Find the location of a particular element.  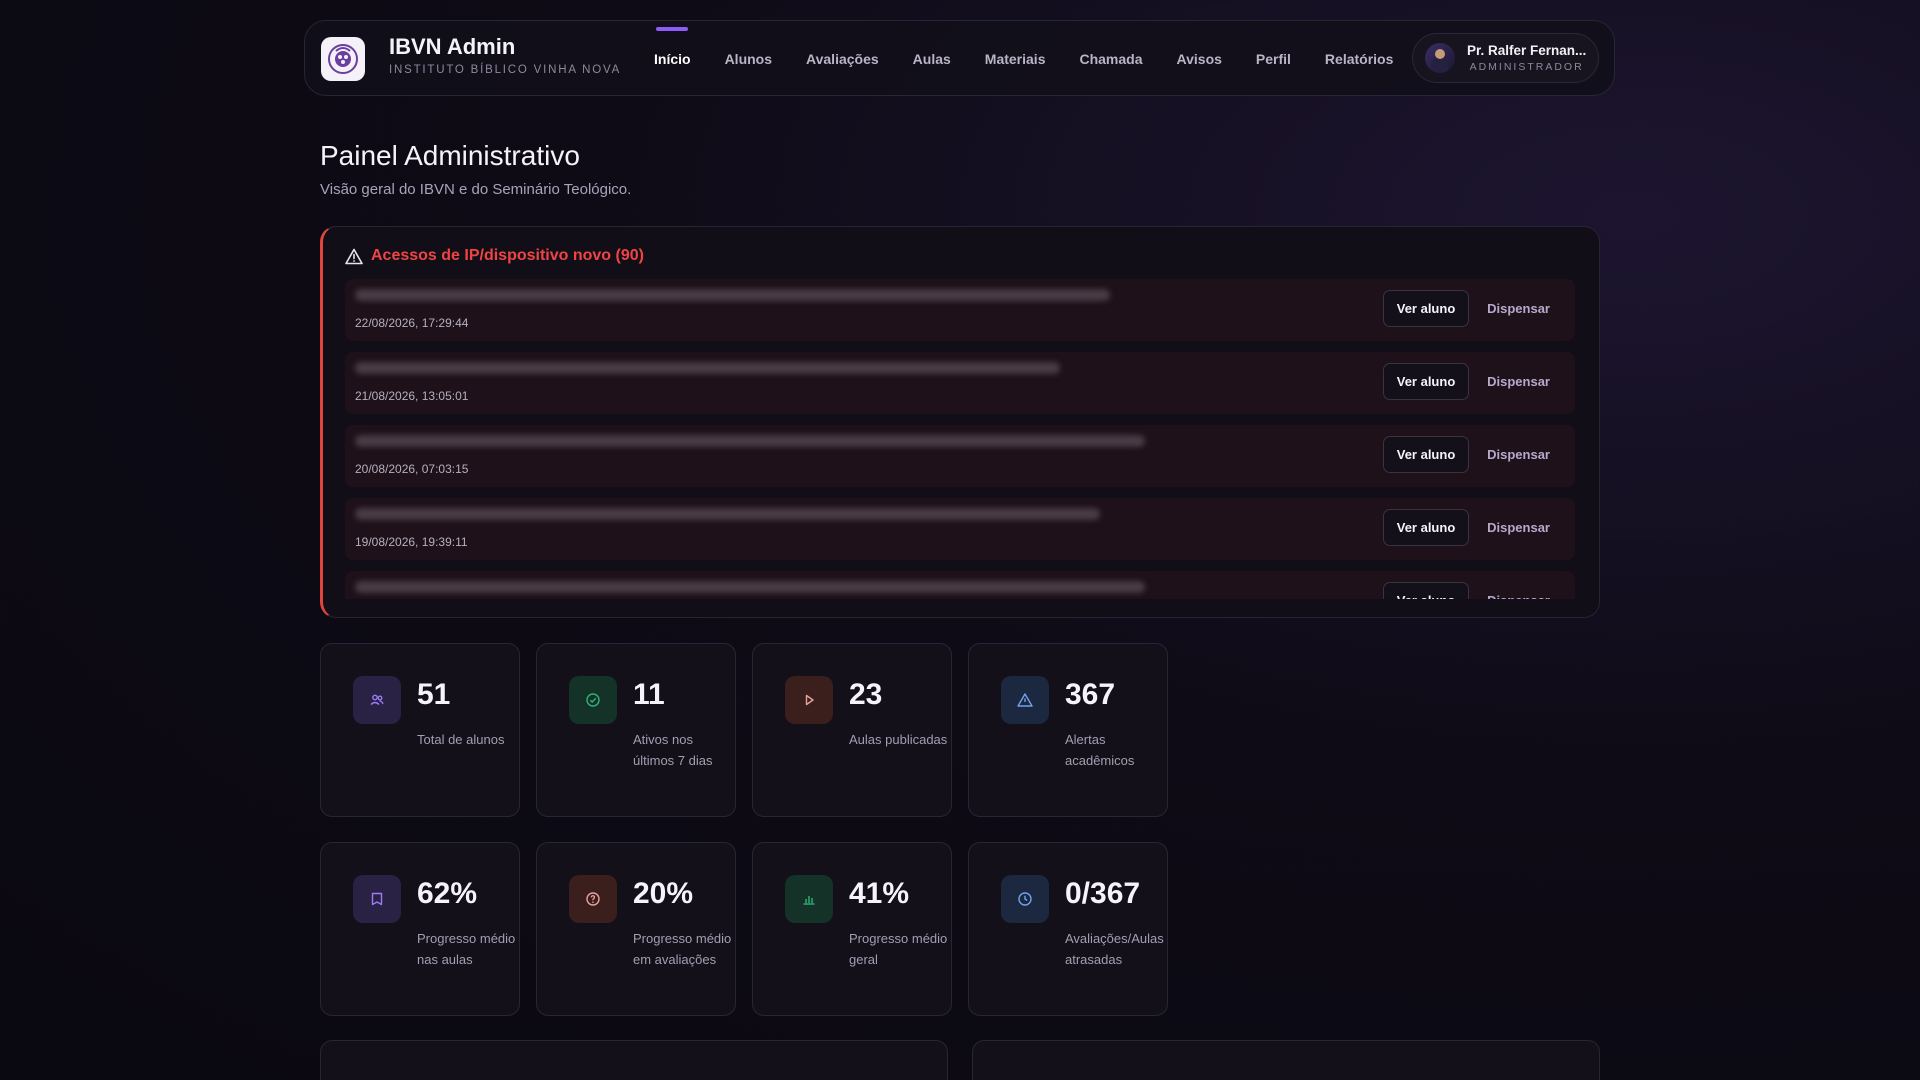

vine-logo-icon is located at coordinates (343, 59).